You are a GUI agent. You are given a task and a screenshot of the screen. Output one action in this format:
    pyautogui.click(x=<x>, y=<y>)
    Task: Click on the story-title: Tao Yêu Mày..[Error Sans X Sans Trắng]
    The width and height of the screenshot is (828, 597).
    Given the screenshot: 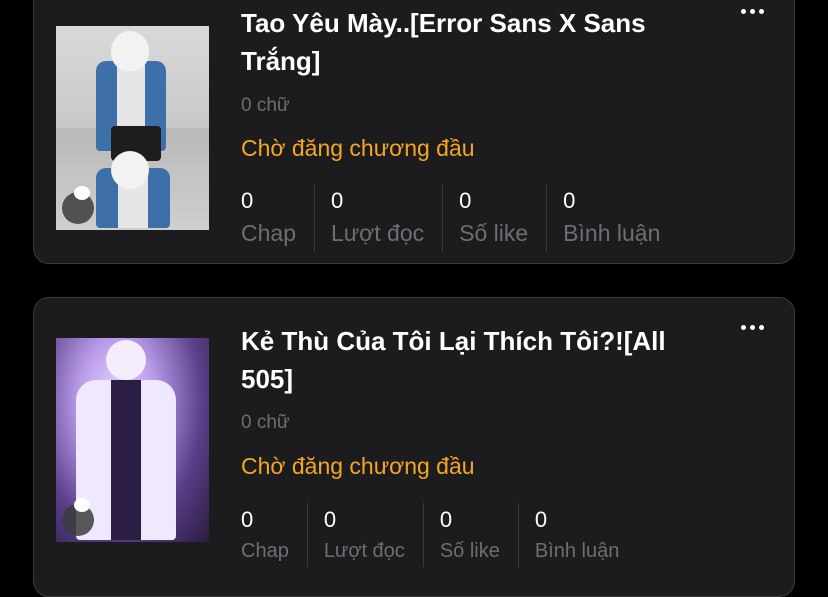 What is the action you would take?
    pyautogui.click(x=462, y=42)
    